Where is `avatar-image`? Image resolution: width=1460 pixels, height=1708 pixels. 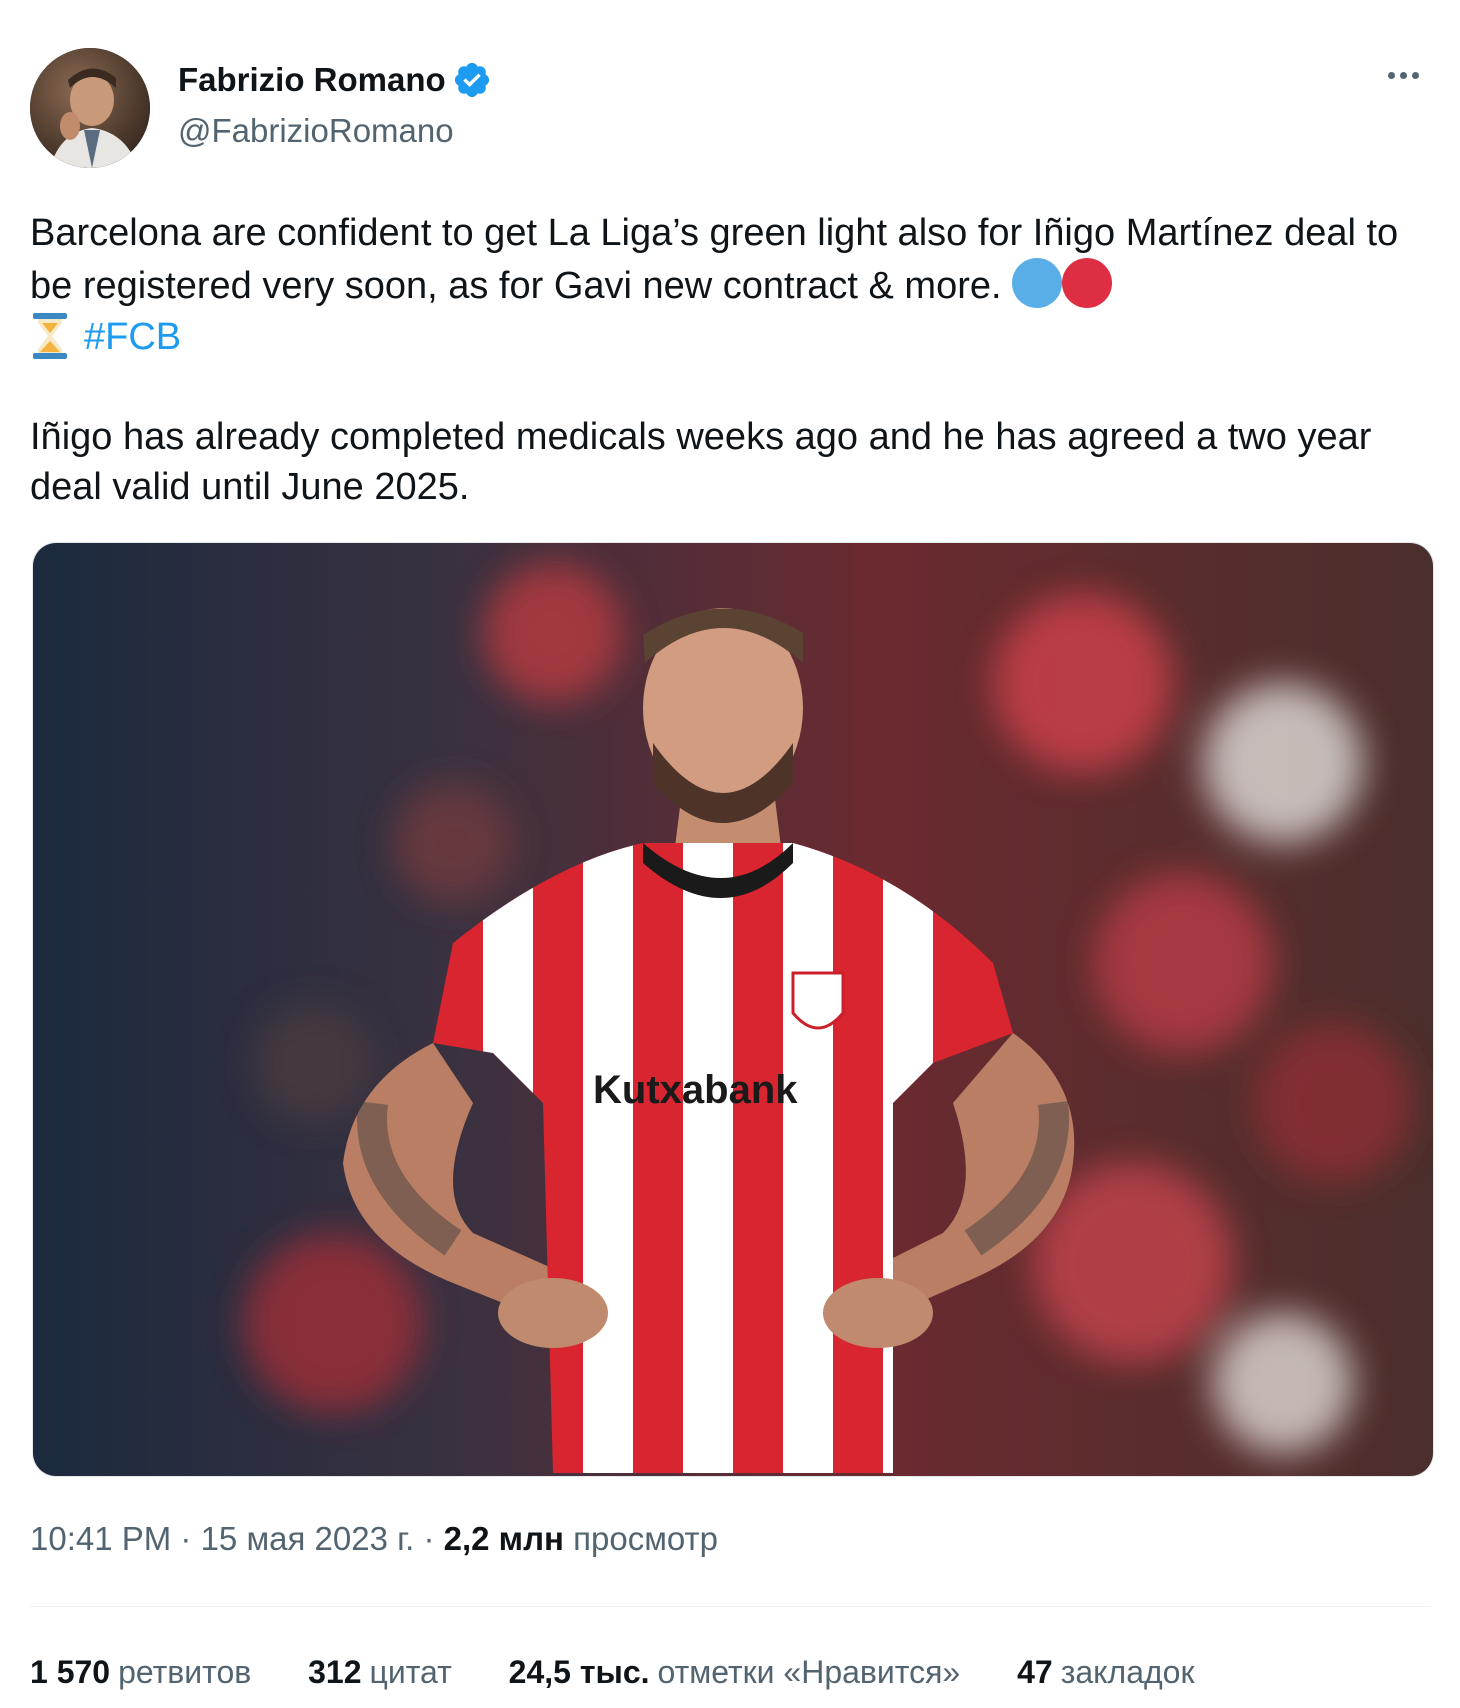
avatar-image is located at coordinates (90, 108).